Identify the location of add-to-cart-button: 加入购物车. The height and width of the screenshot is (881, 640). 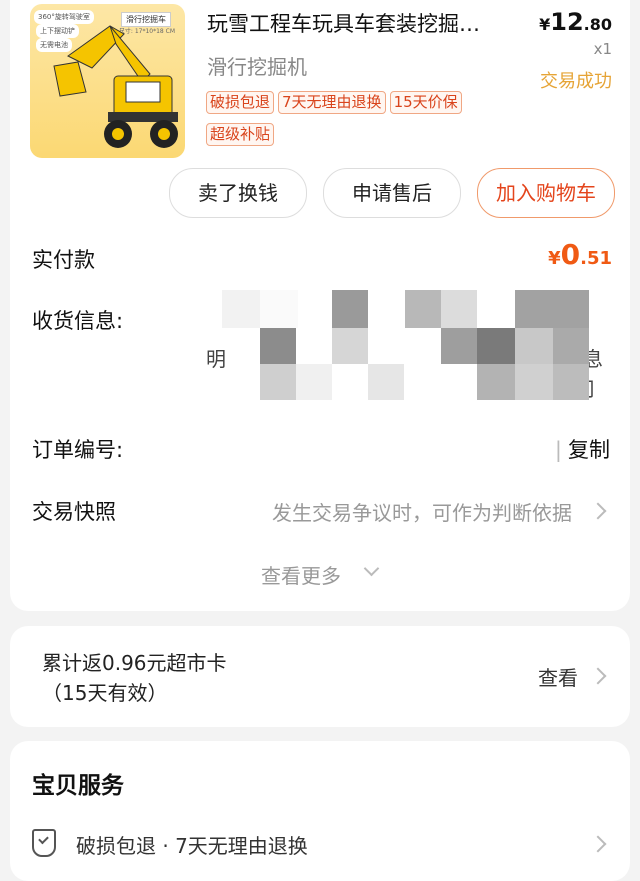
(546, 193).